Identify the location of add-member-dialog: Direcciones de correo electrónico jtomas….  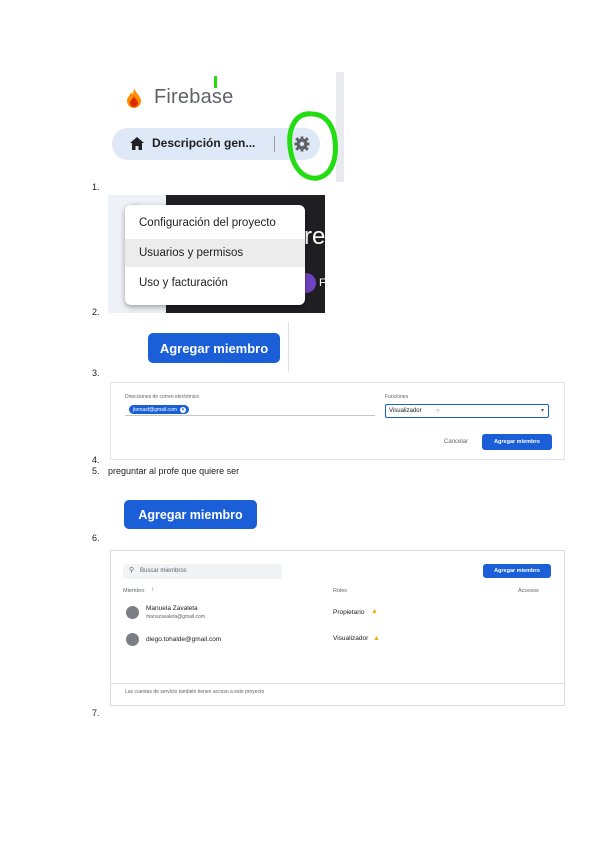
(337, 421).